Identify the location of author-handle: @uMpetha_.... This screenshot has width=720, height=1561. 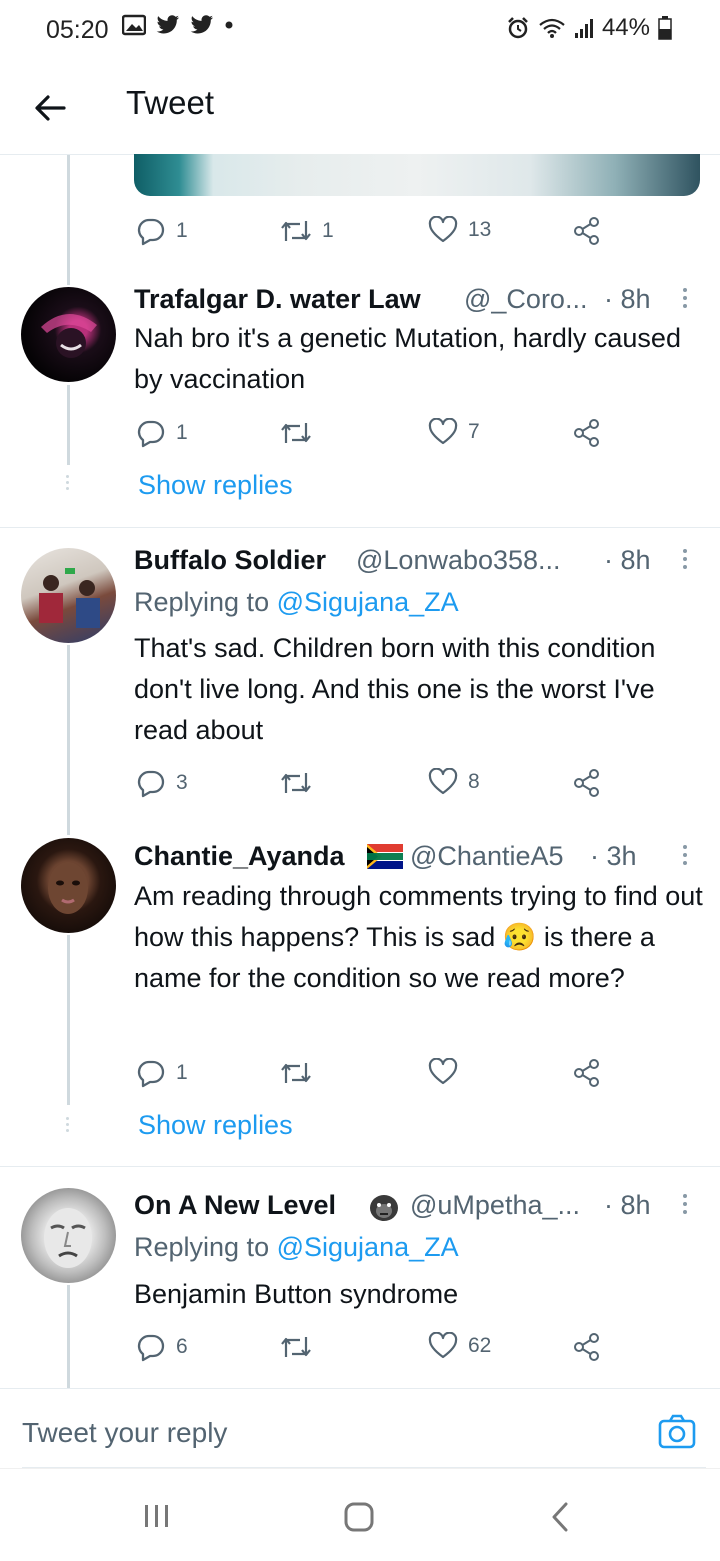
(495, 1205).